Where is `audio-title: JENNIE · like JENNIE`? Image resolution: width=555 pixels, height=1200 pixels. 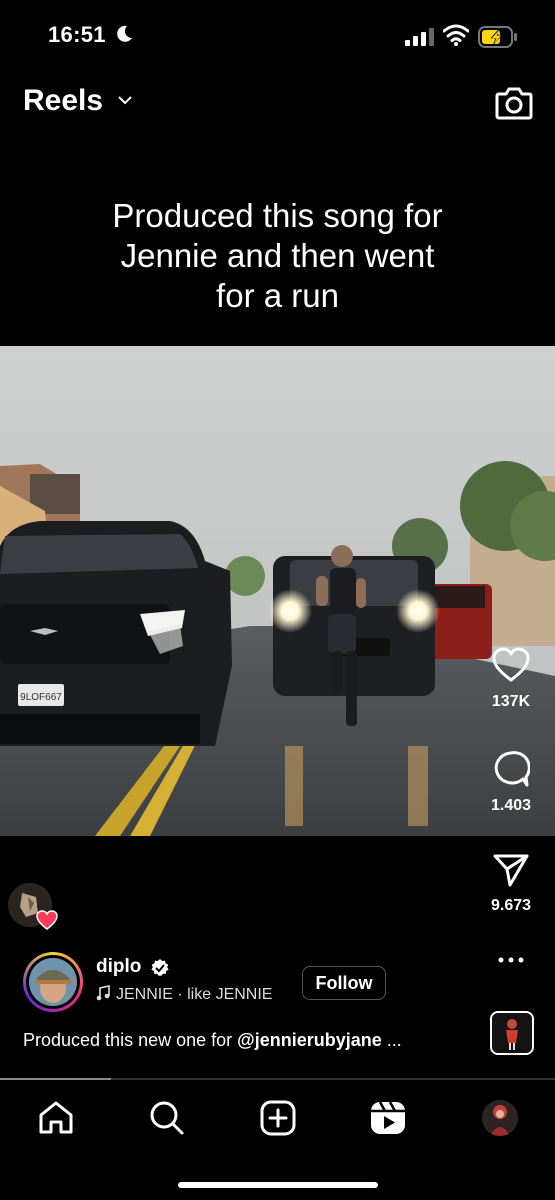
audio-title: JENNIE · like JENNIE is located at coordinates (194, 994).